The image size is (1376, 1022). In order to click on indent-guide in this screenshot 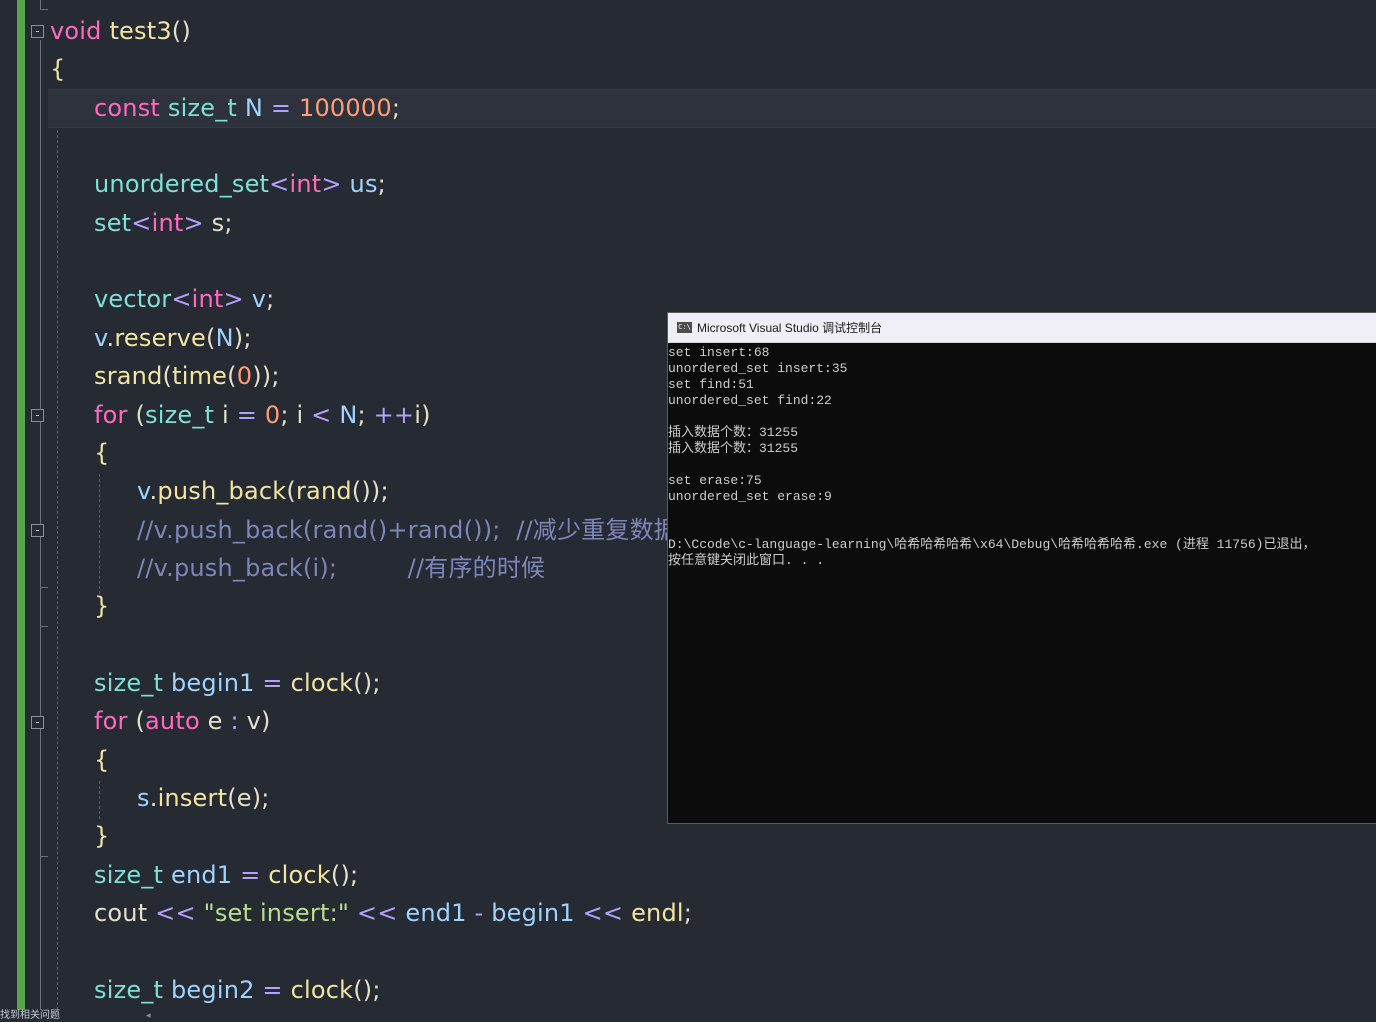, I will do `click(57, 550)`.